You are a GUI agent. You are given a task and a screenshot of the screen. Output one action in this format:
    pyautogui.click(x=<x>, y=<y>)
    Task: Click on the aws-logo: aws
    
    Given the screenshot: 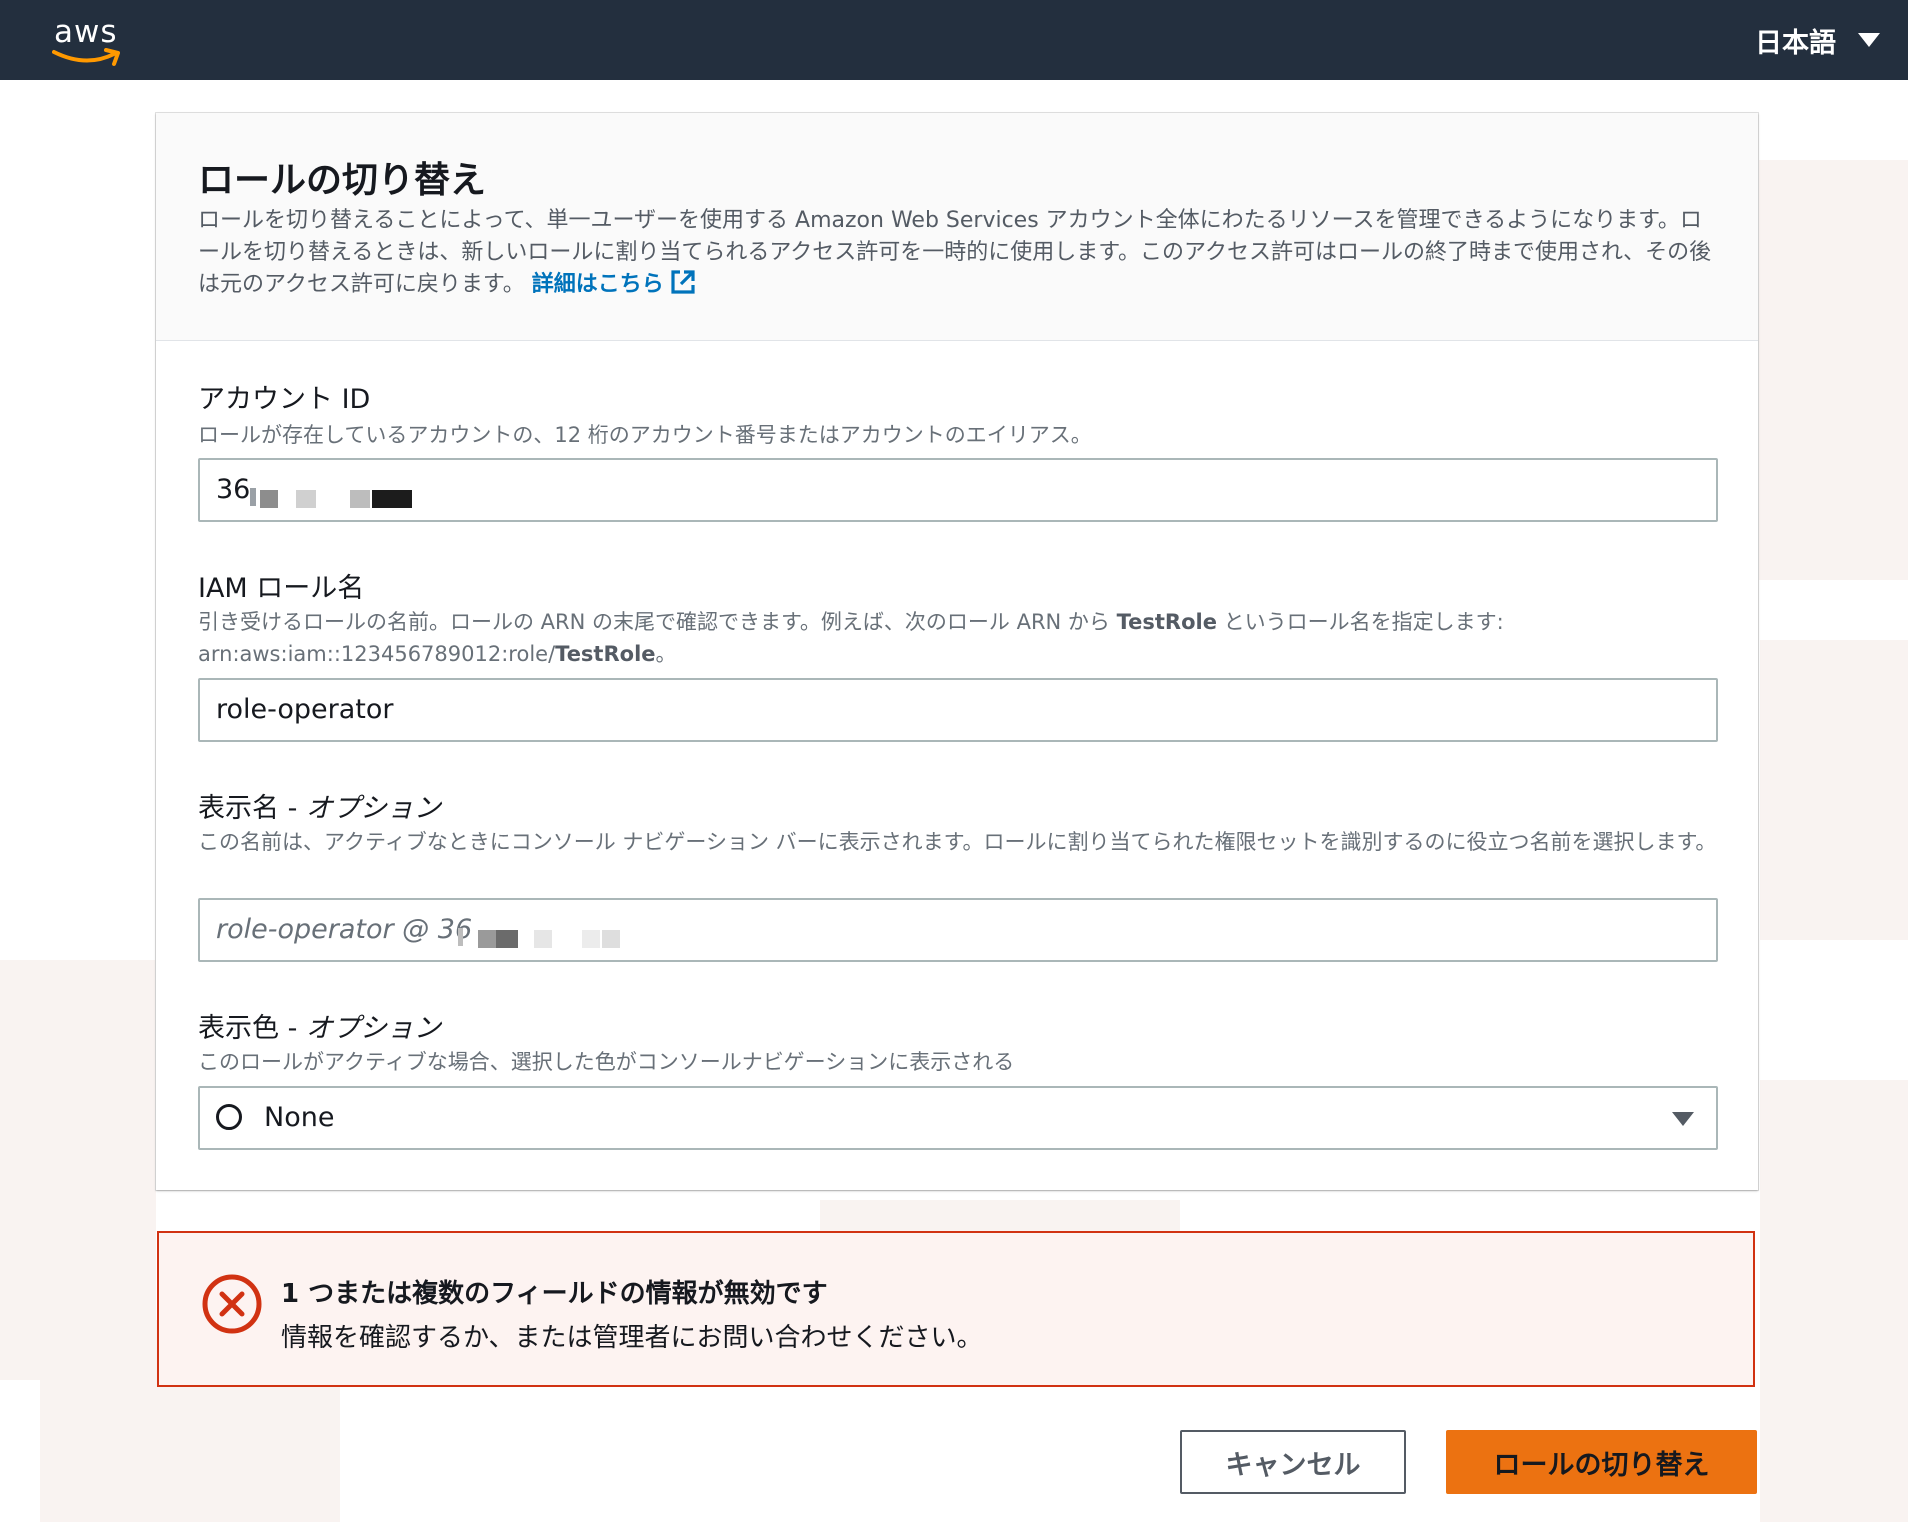 What is the action you would take?
    pyautogui.click(x=89, y=40)
    